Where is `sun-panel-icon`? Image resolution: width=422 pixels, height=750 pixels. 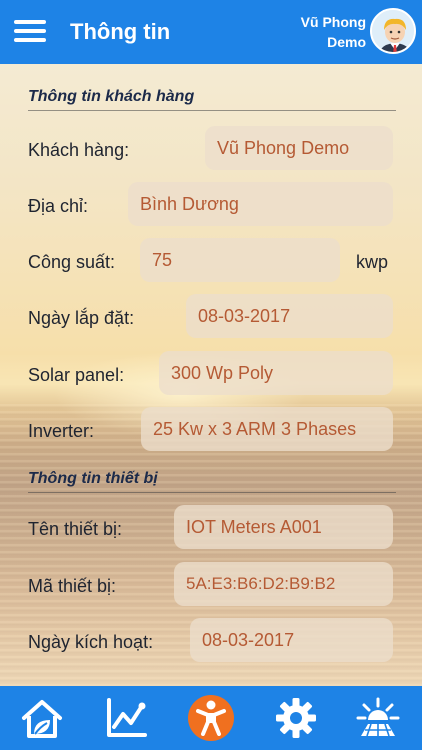
sun-panel-icon is located at coordinates (378, 717).